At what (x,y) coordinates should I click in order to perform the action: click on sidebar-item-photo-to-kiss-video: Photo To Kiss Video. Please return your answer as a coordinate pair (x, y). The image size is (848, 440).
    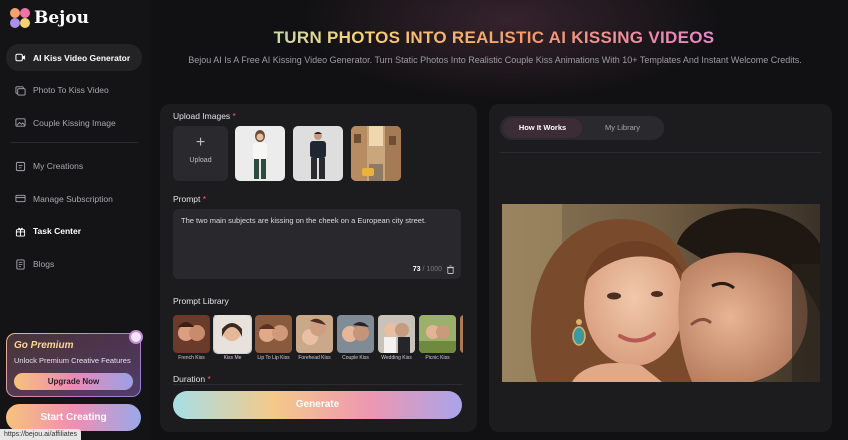
    Looking at the image, I should click on (74, 90).